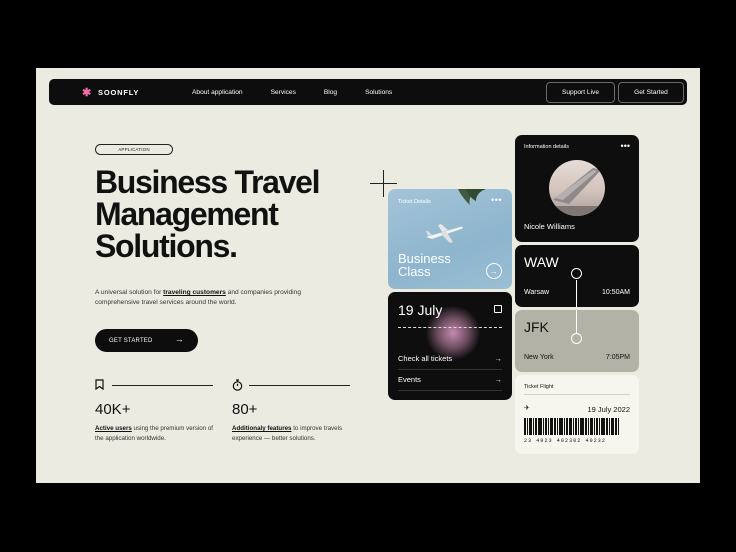 This screenshot has height=552, width=736. I want to click on airplane-icon, so click(444, 233).